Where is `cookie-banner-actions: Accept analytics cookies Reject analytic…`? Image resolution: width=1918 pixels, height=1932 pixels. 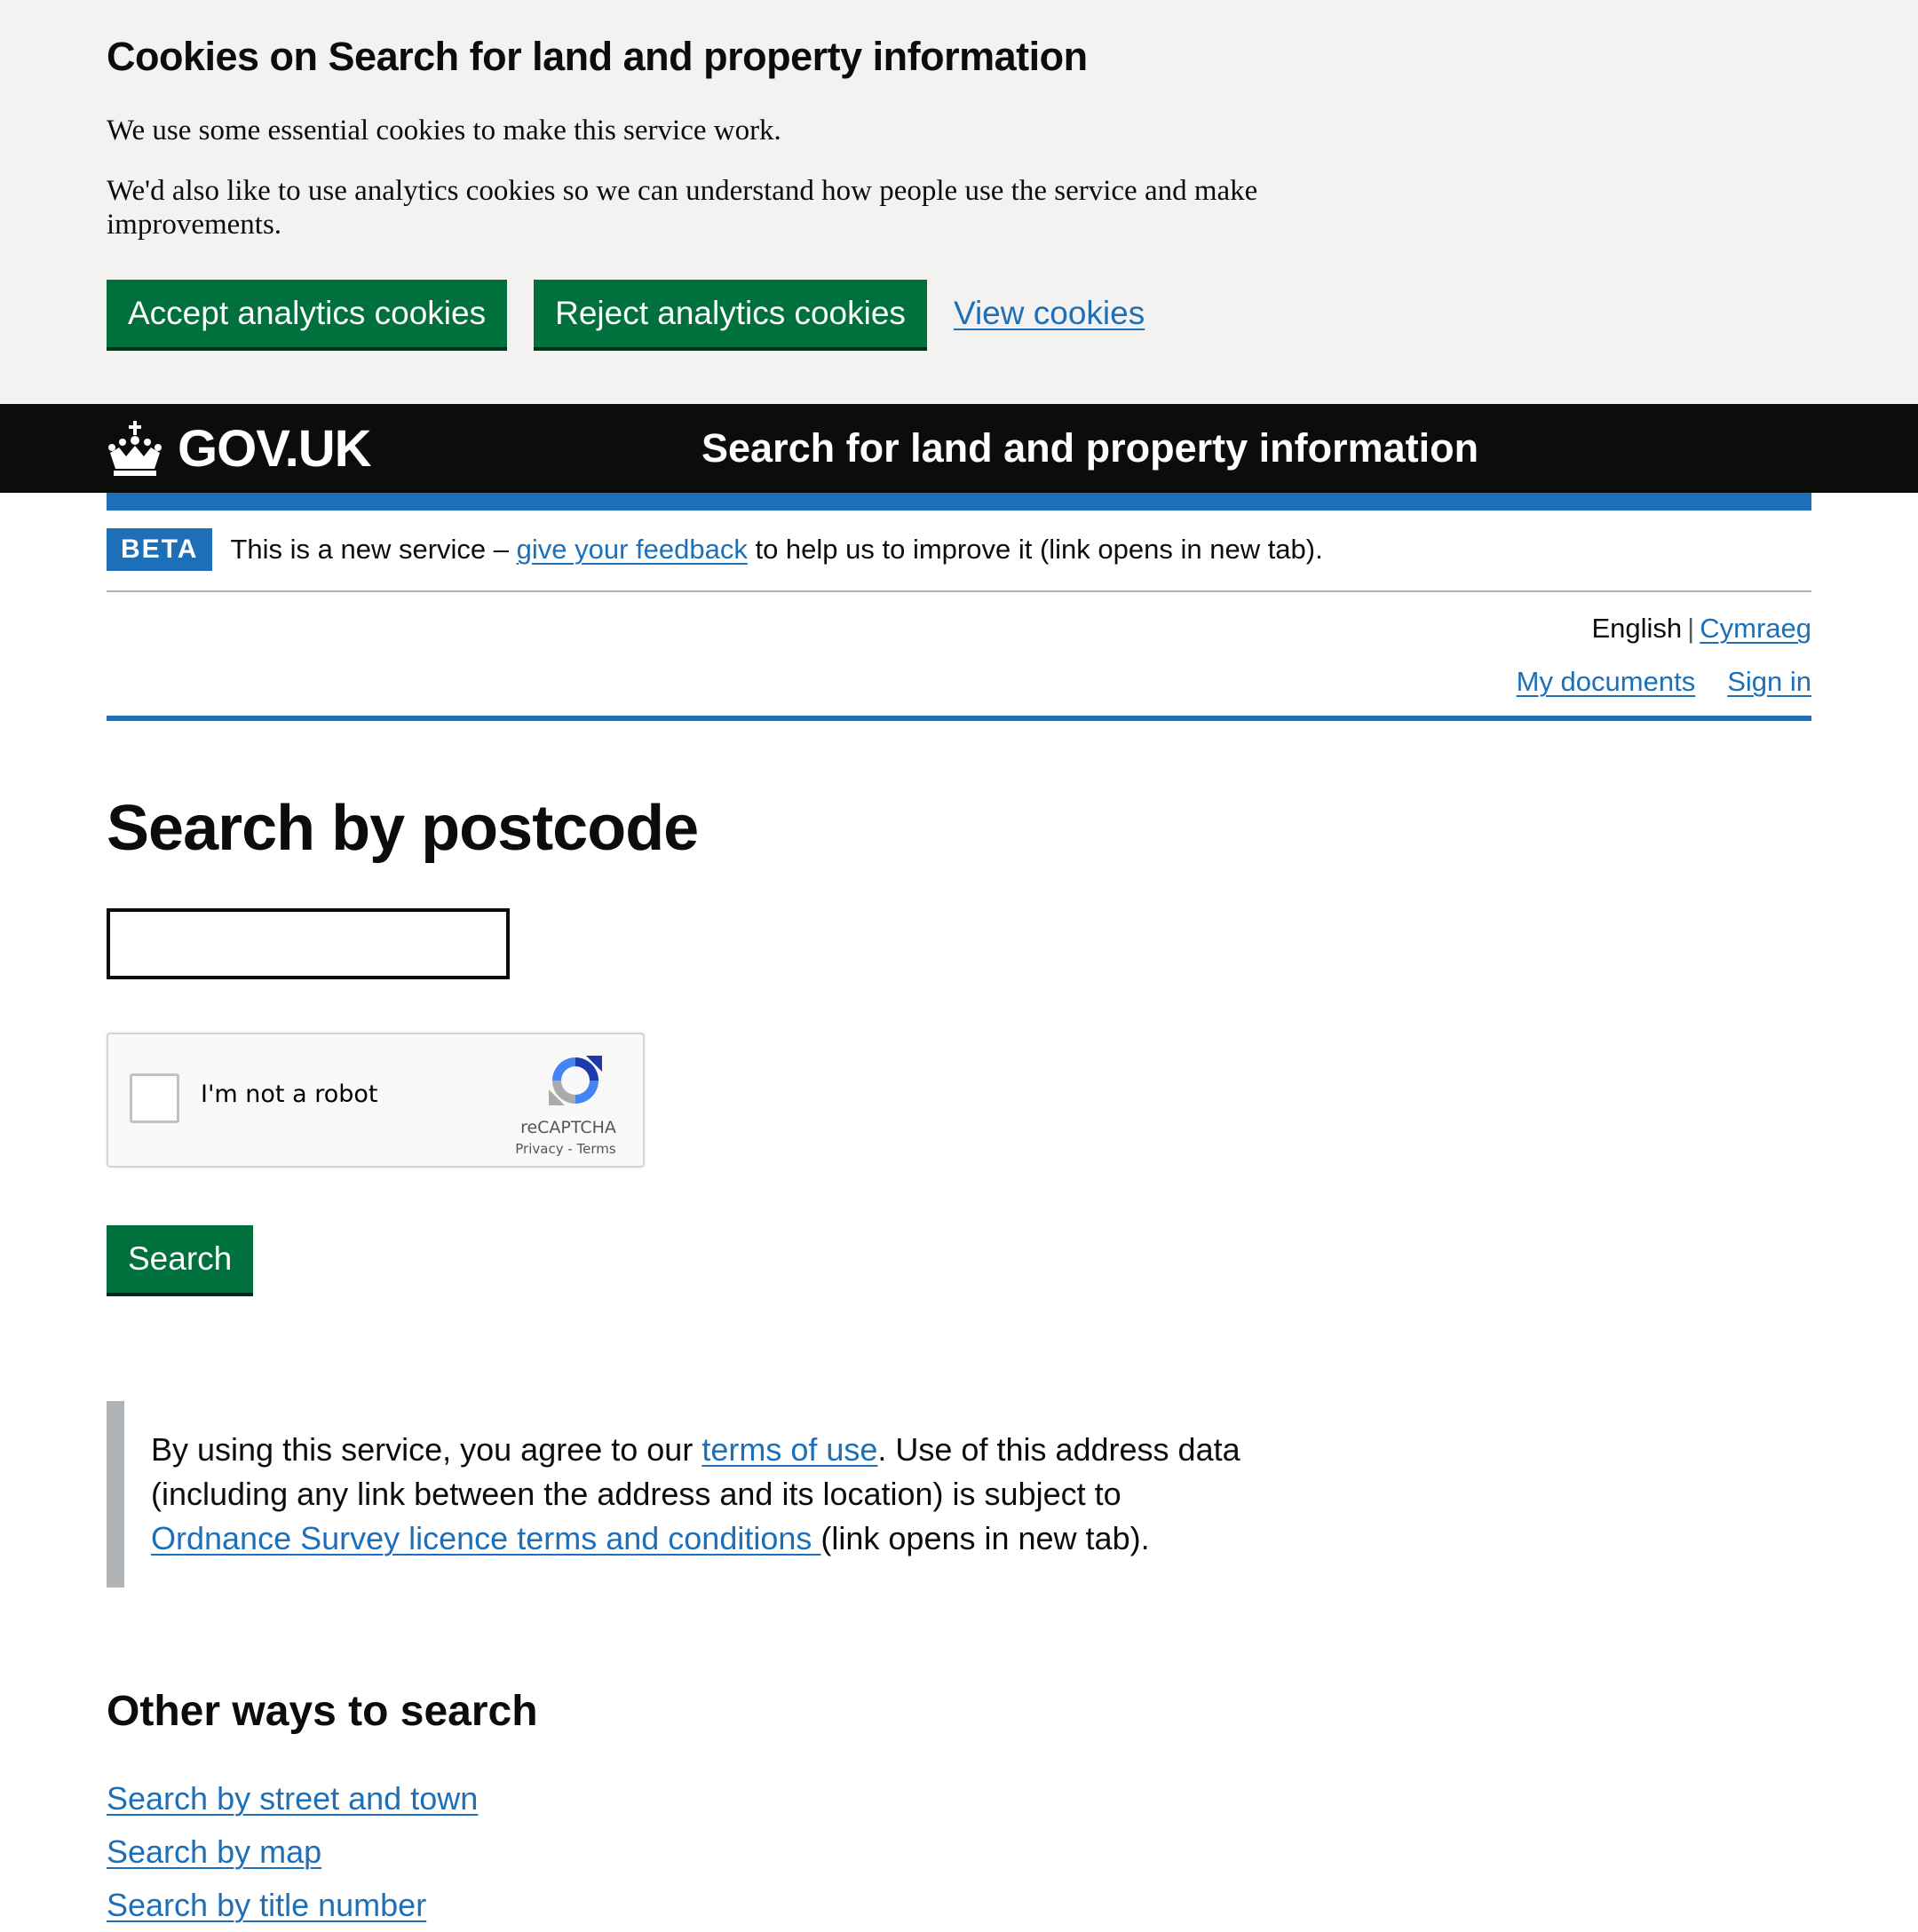 cookie-banner-actions: Accept analytics cookies Reject analytic… is located at coordinates (626, 313).